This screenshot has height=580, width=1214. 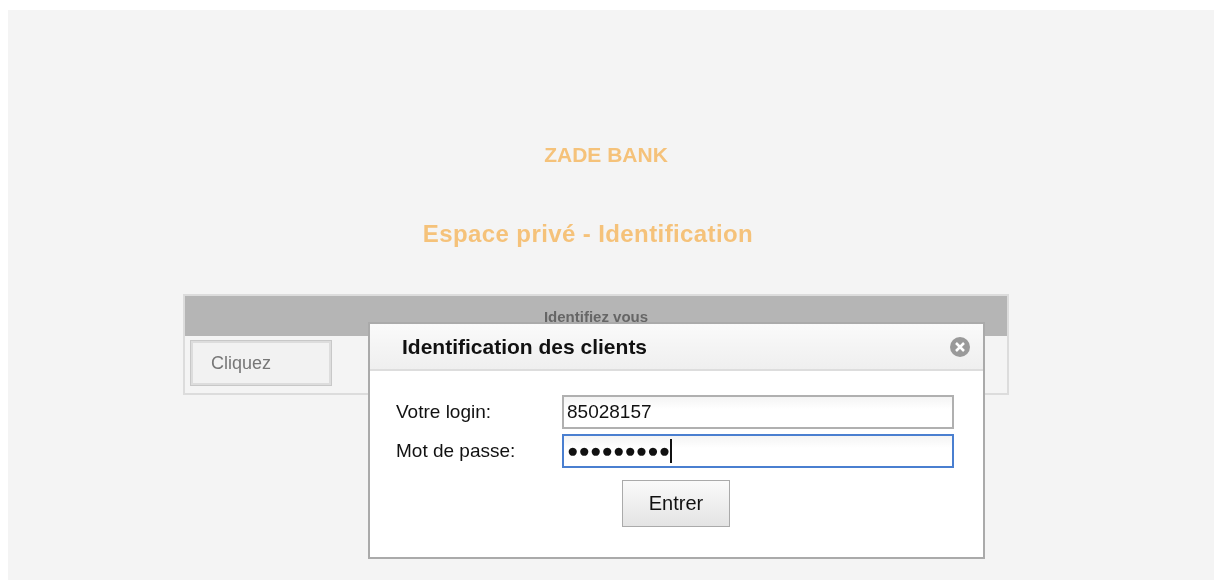 What do you see at coordinates (261, 363) in the screenshot?
I see `click-button: Cliquez` at bounding box center [261, 363].